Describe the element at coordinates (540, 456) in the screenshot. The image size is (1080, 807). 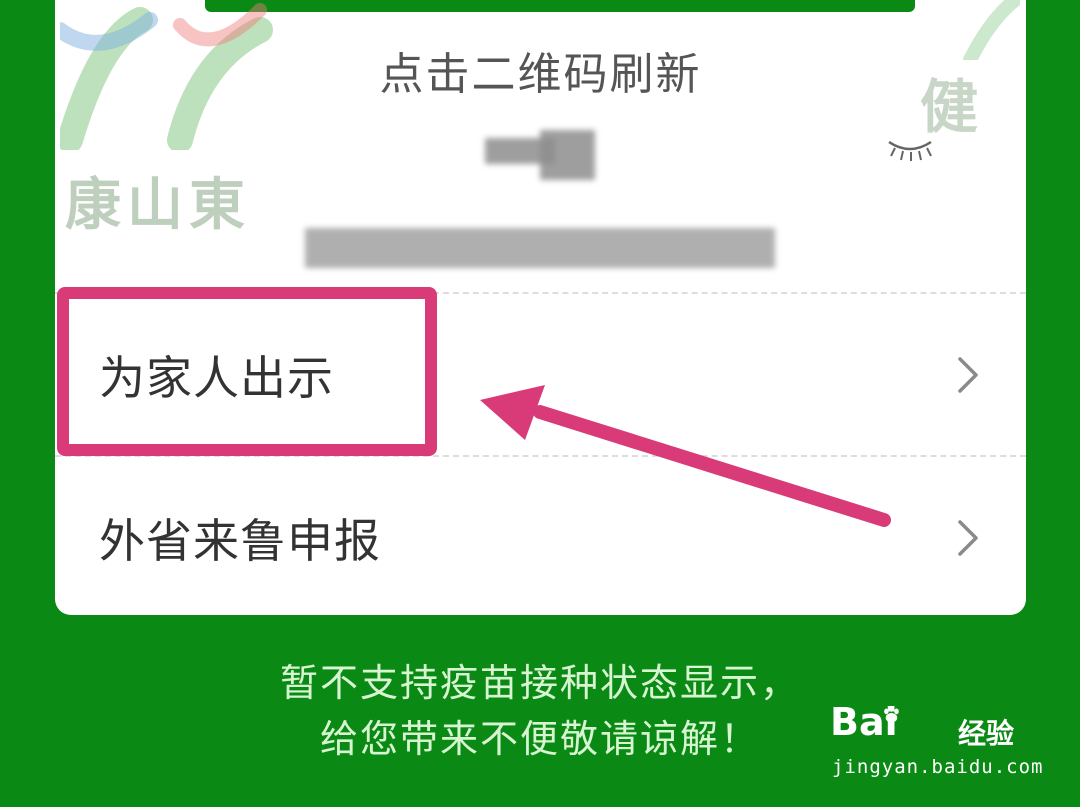
I see `divider-middle` at that location.